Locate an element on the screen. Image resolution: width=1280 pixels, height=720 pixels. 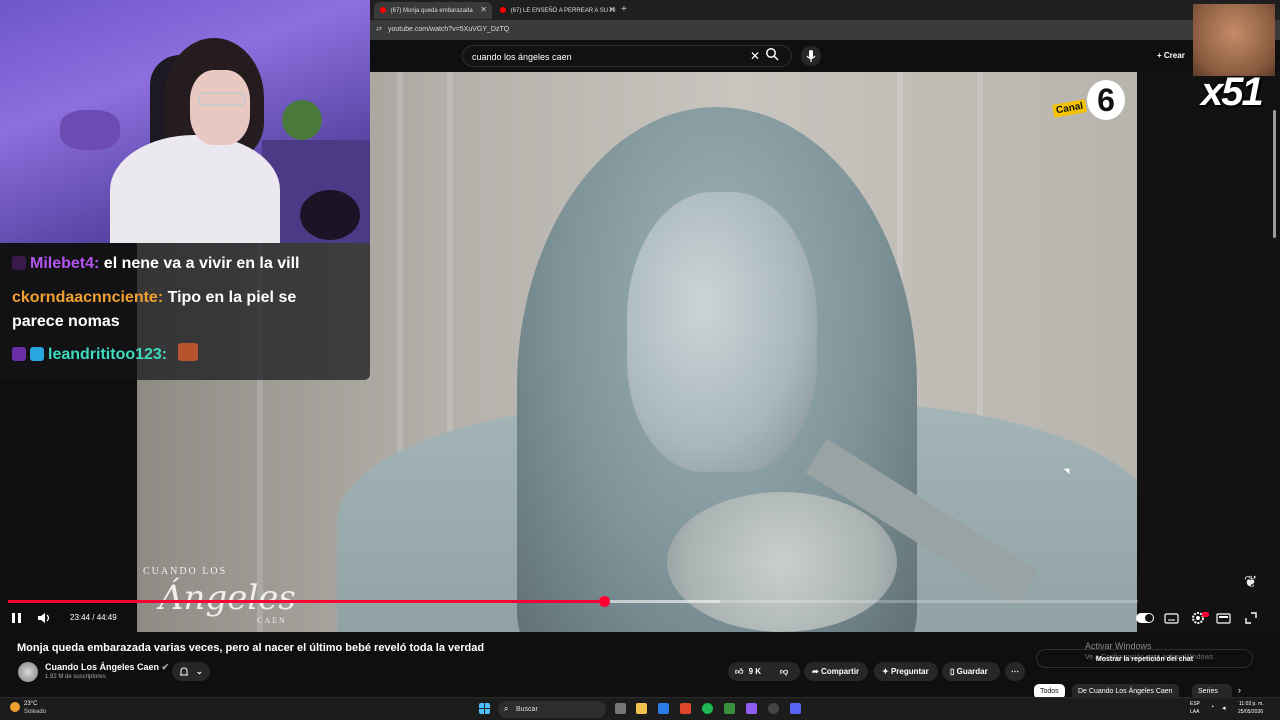
keyboard-language: ESP is located at coordinates (1195, 704).